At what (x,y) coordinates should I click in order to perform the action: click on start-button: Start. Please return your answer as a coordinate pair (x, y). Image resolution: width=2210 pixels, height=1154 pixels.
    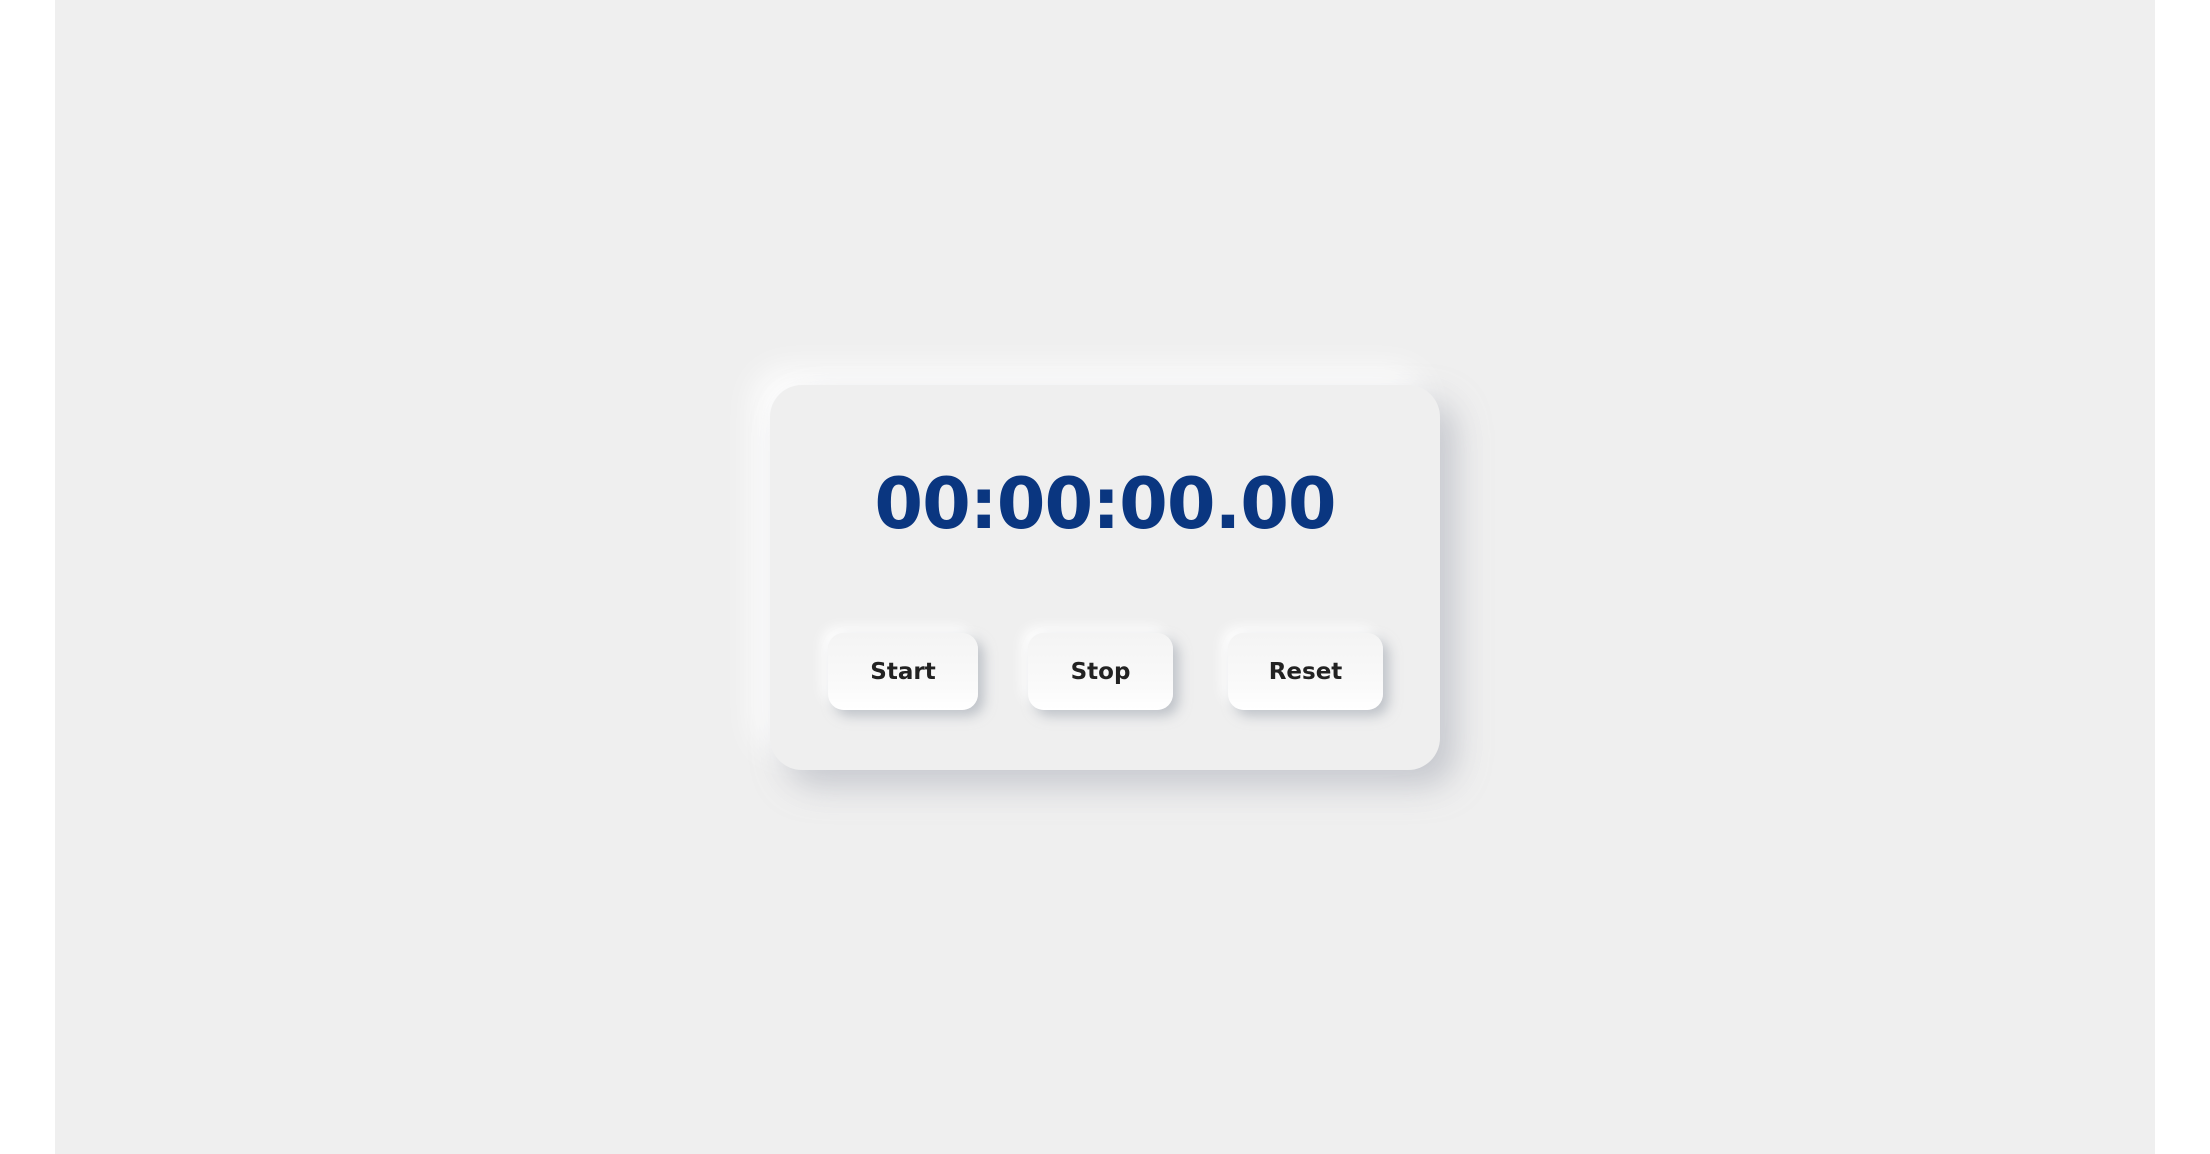
    Looking at the image, I should click on (903, 671).